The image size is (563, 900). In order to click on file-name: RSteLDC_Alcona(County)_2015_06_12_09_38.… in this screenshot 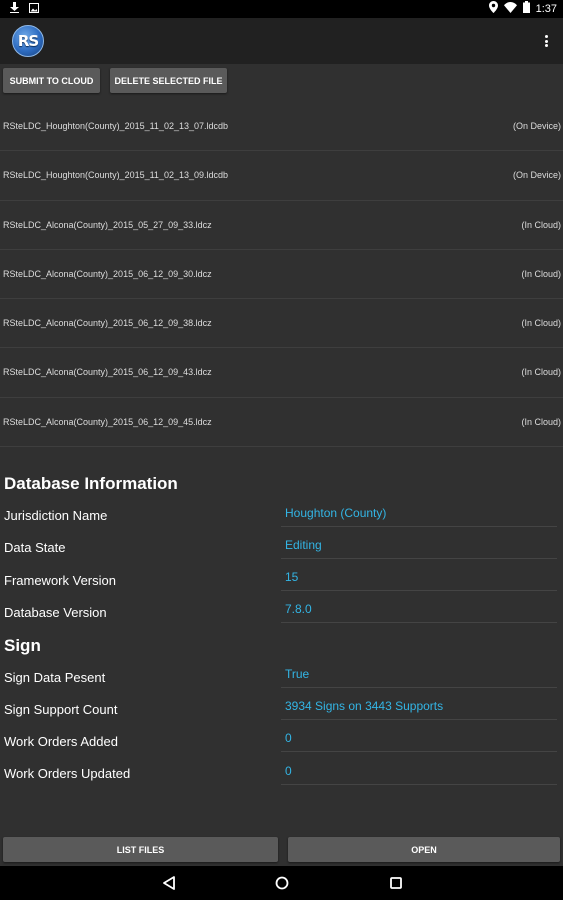, I will do `click(107, 323)`.